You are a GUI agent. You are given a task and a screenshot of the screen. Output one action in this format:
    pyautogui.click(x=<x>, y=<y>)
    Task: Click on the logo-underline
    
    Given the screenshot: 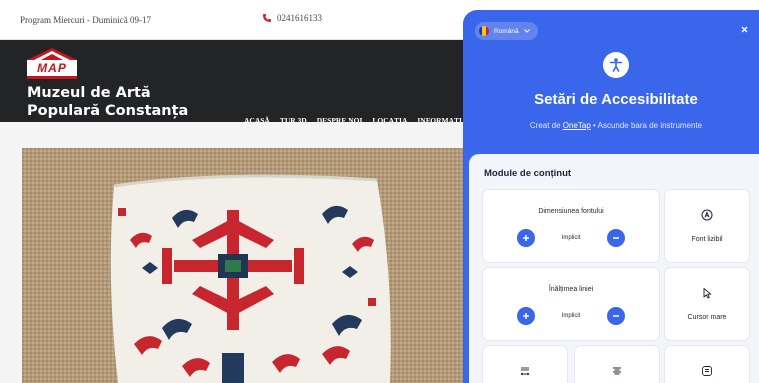 What is the action you would take?
    pyautogui.click(x=52, y=77)
    